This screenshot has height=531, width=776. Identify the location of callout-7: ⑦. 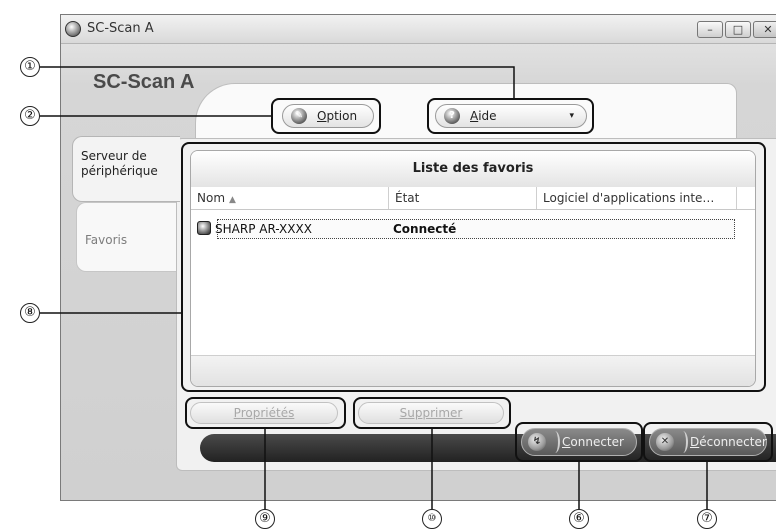
(707, 519).